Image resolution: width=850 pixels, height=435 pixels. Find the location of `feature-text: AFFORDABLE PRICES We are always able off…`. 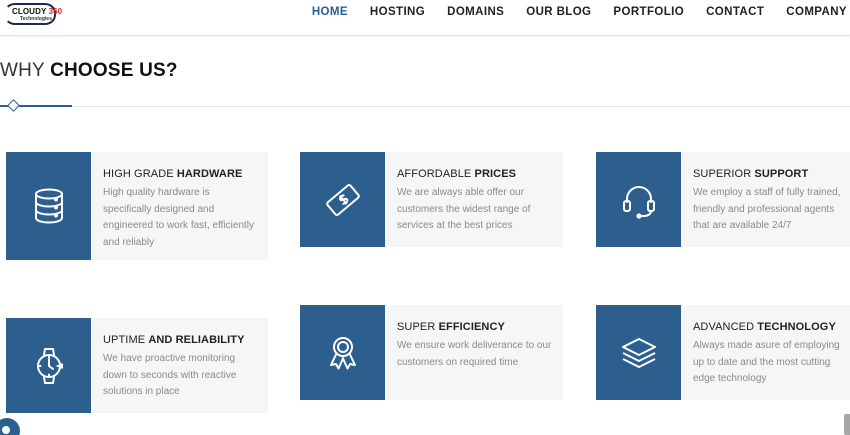

feature-text: AFFORDABLE PRICES We are always able off… is located at coordinates (476, 201).